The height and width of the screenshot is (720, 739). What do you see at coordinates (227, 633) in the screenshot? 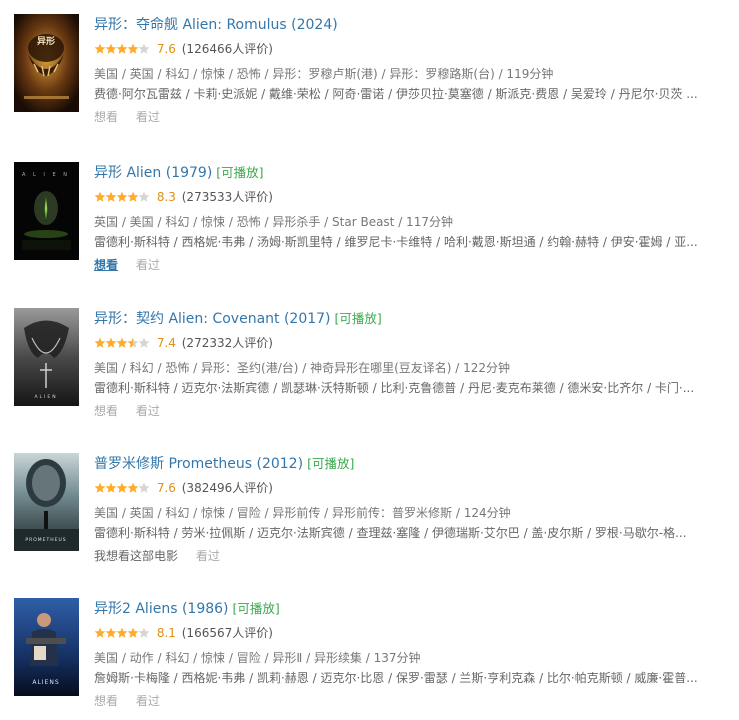
I see `rating-count: (166567人评价)` at bounding box center [227, 633].